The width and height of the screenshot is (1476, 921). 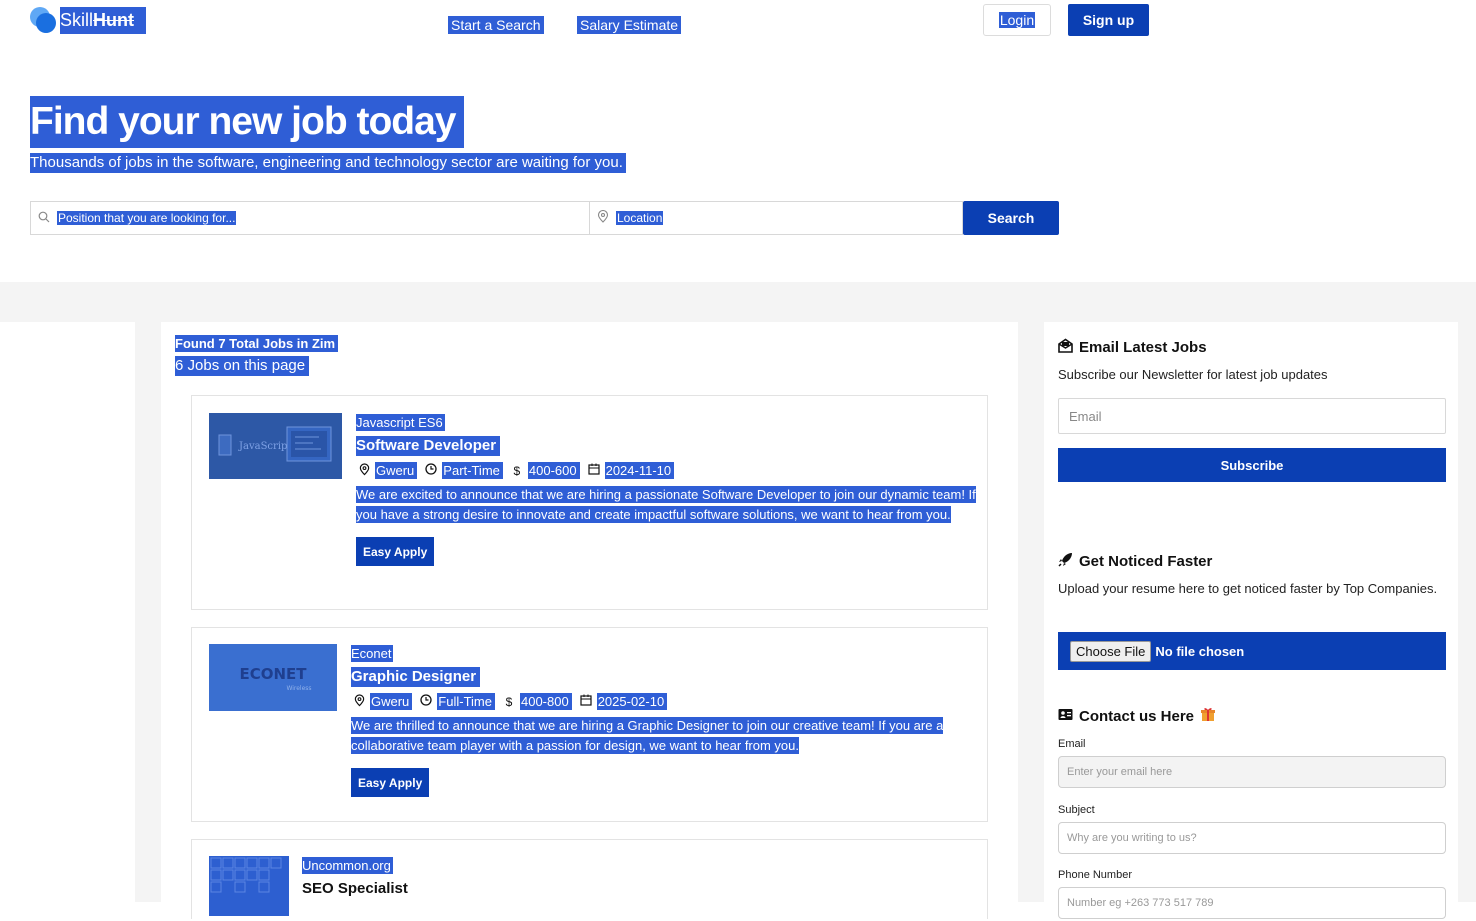 What do you see at coordinates (1065, 716) in the screenshot?
I see `contact-card-icon` at bounding box center [1065, 716].